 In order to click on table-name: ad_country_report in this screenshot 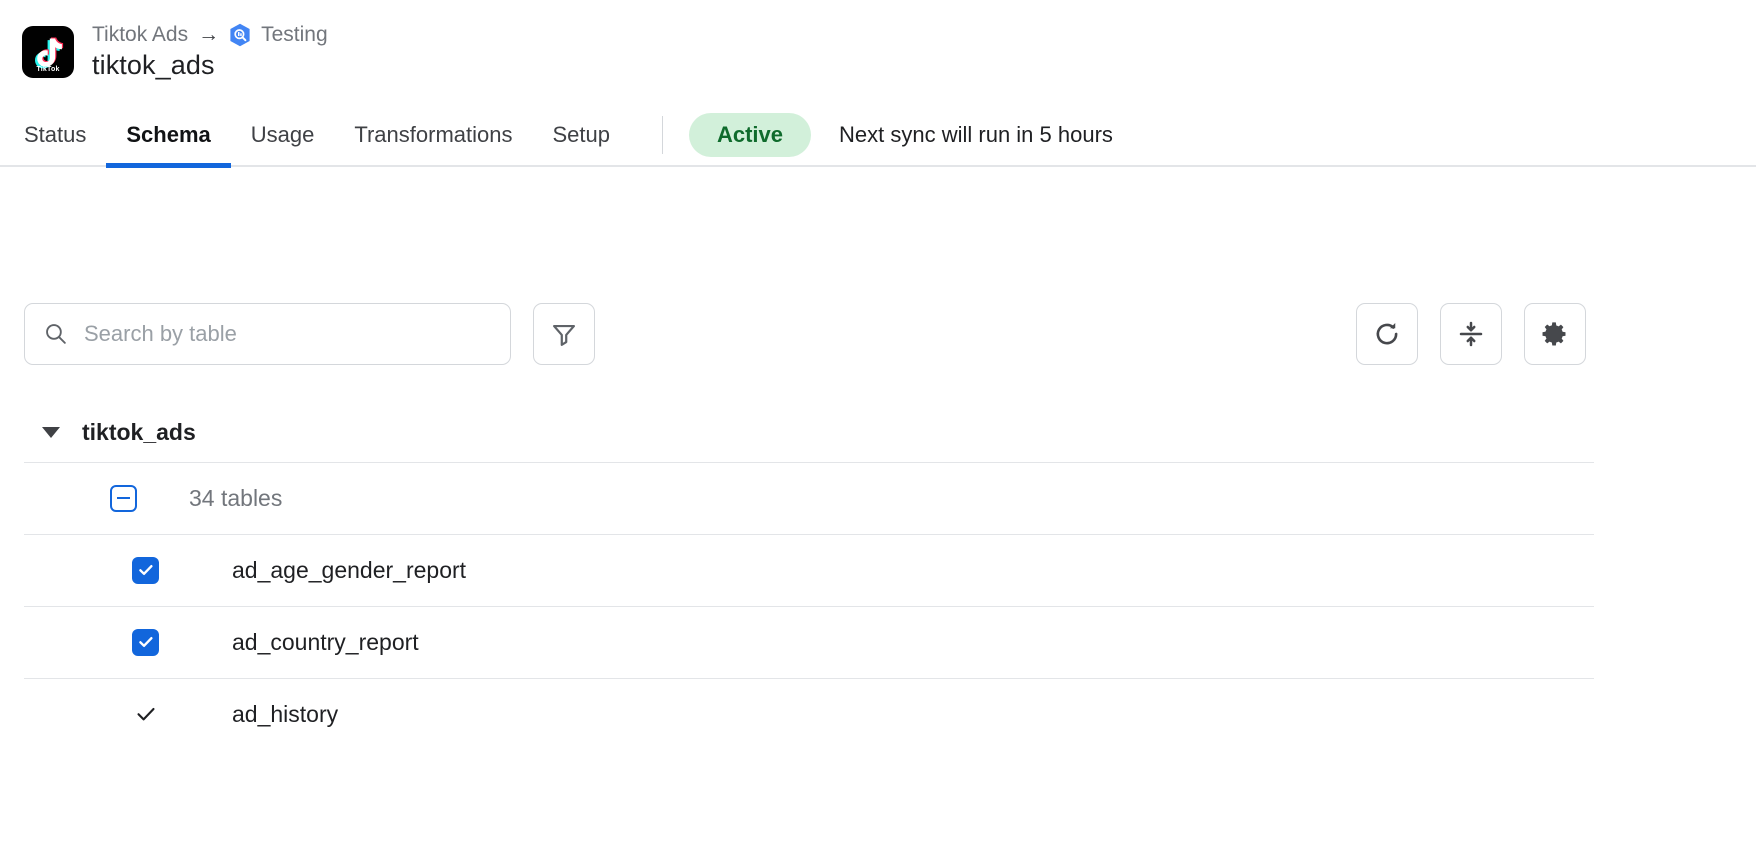, I will do `click(325, 641)`.